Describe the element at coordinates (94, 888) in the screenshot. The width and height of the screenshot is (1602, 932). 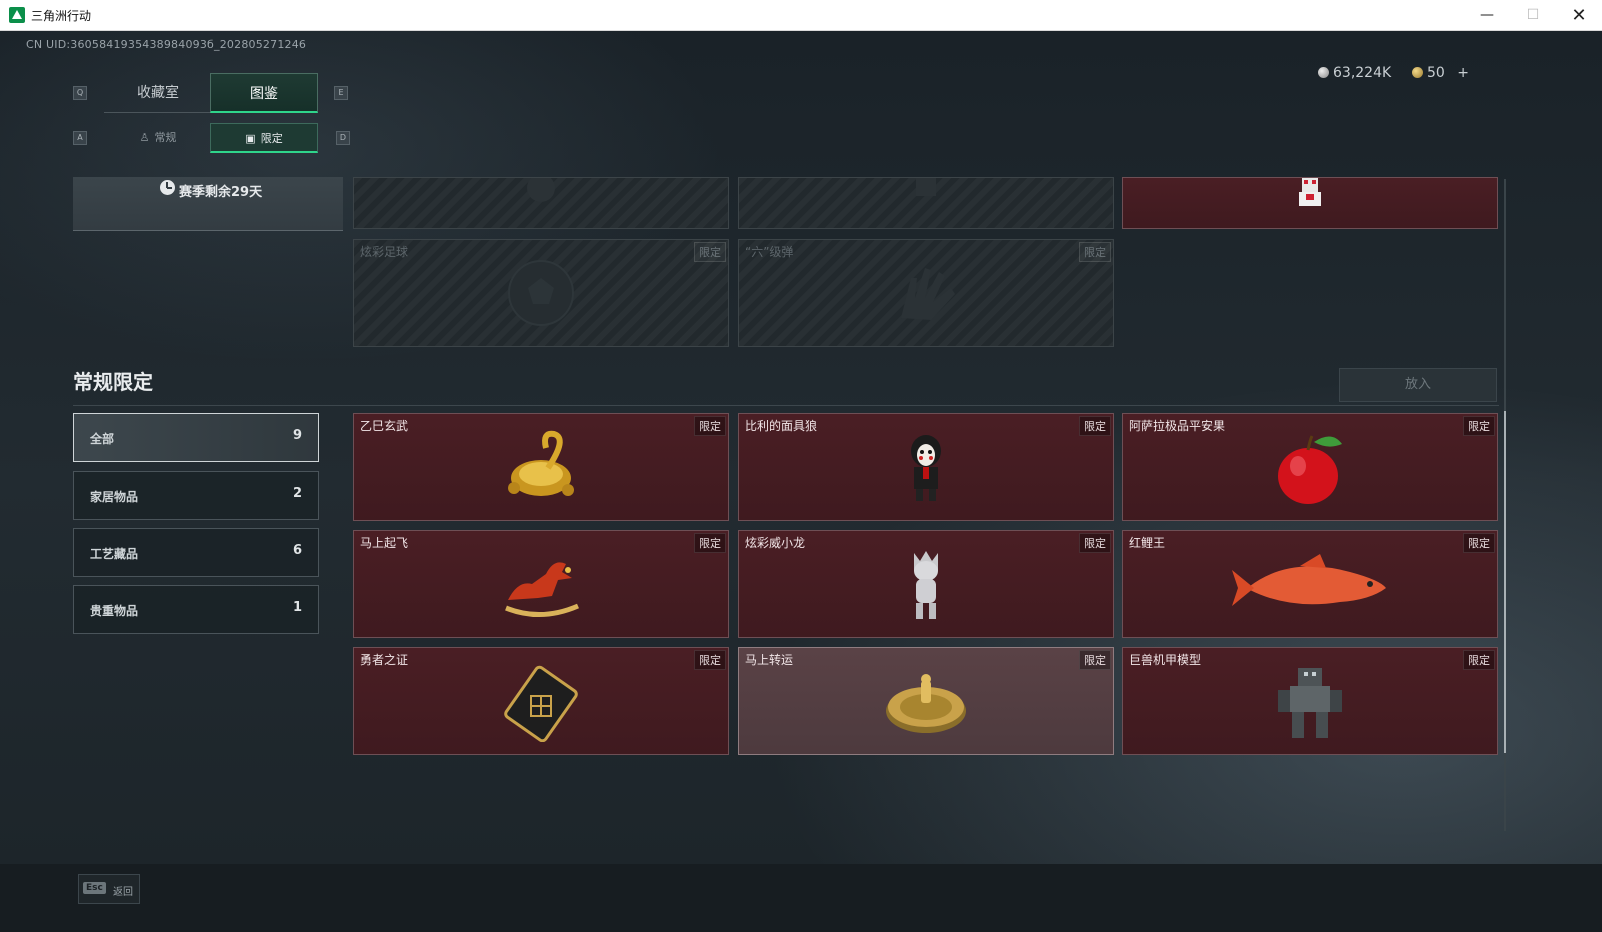
I see `esc-key-hint: Esc` at that location.